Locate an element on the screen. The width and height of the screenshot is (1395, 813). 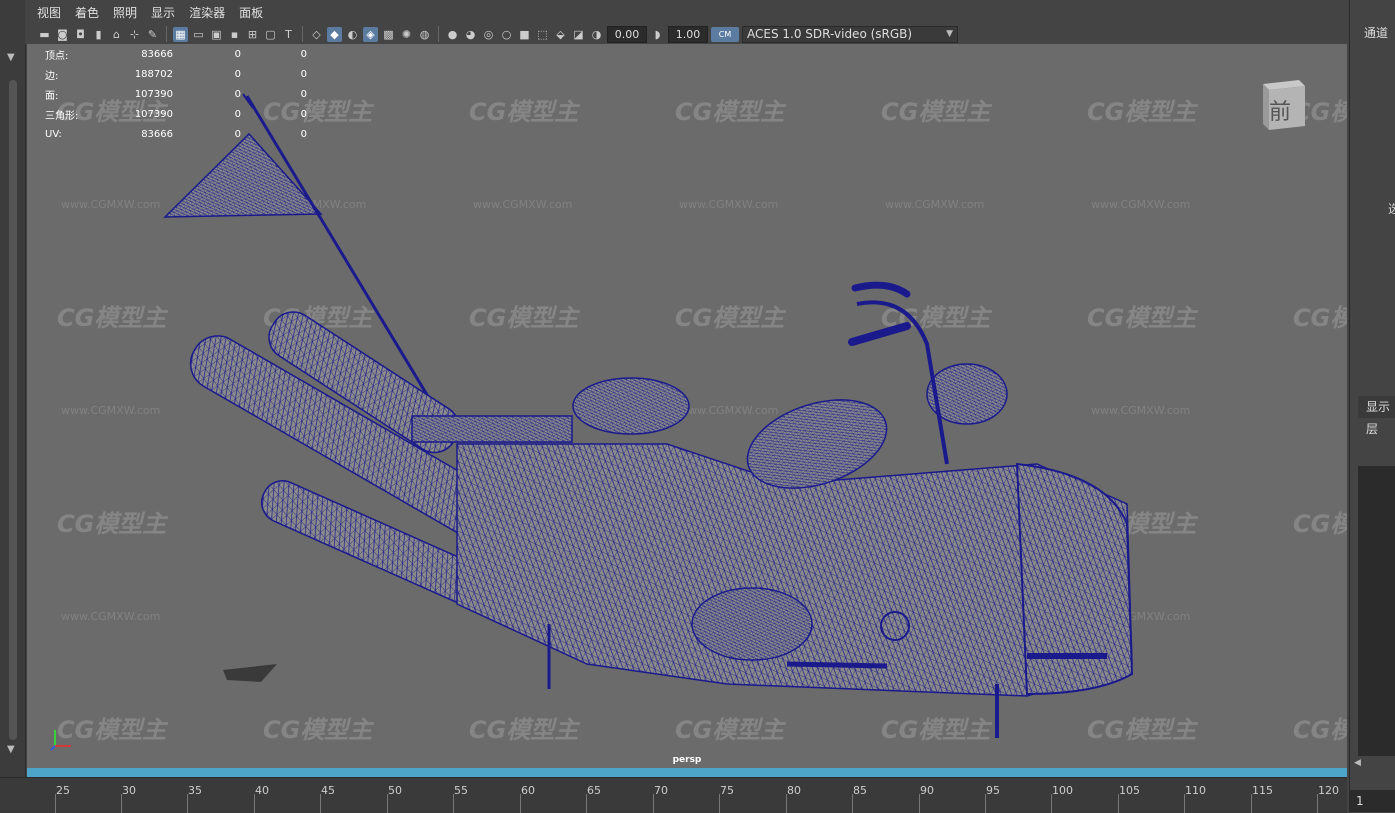
timeline-tick: 75 is located at coordinates (727, 790).